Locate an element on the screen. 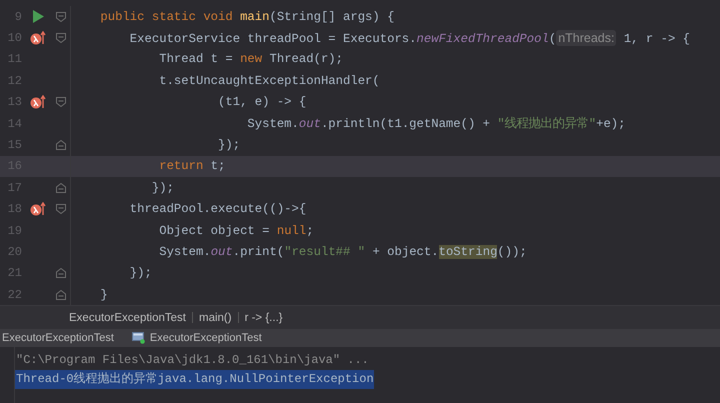  code-text: ExecutorService threadPool = Executors. is located at coordinates (272, 39).